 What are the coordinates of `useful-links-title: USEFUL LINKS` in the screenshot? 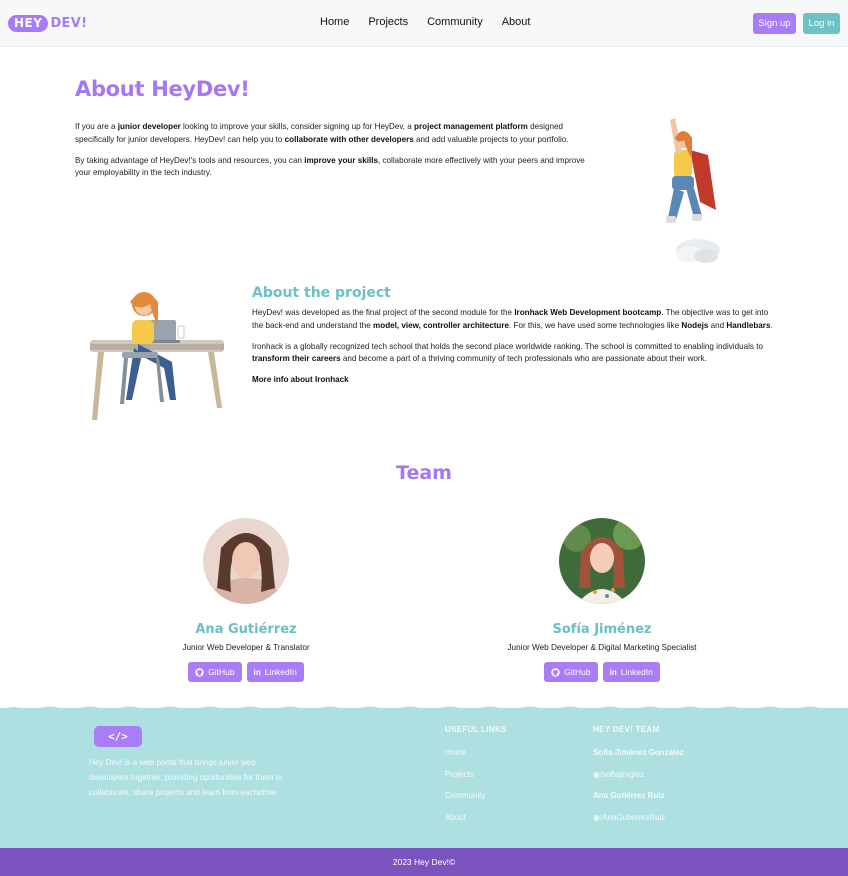 It's located at (476, 729).